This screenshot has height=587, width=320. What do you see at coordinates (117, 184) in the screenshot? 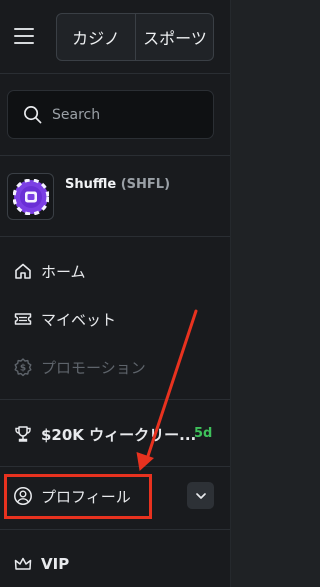
I see `token-name: Shuffle (SHFL)` at bounding box center [117, 184].